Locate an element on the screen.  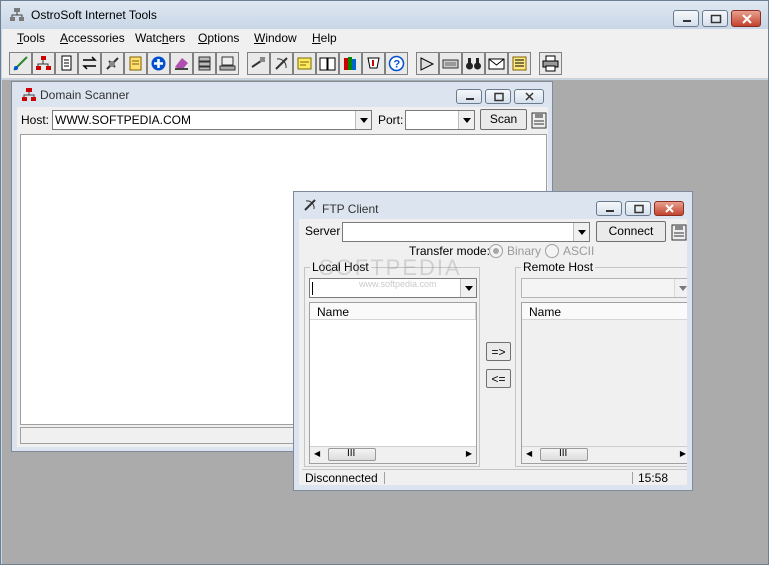
local-file-list: Name ◀ III ▶ is located at coordinates (393, 383).